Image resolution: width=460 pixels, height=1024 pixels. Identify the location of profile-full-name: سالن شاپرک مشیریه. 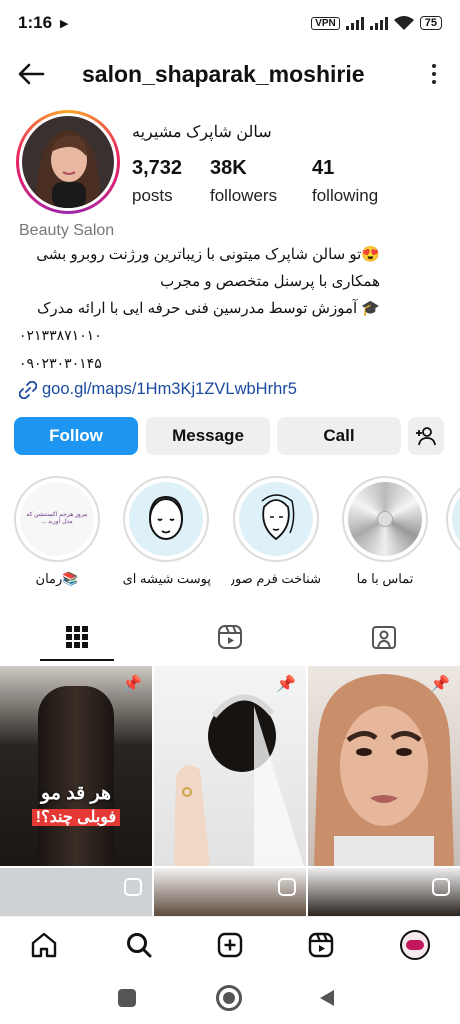
(202, 132).